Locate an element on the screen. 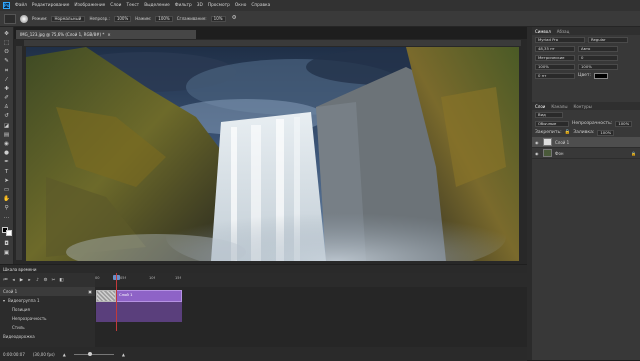 Image resolution: width=640 pixels, height=361 pixels. prev-frame-icon: ◂ is located at coordinates (13, 280).